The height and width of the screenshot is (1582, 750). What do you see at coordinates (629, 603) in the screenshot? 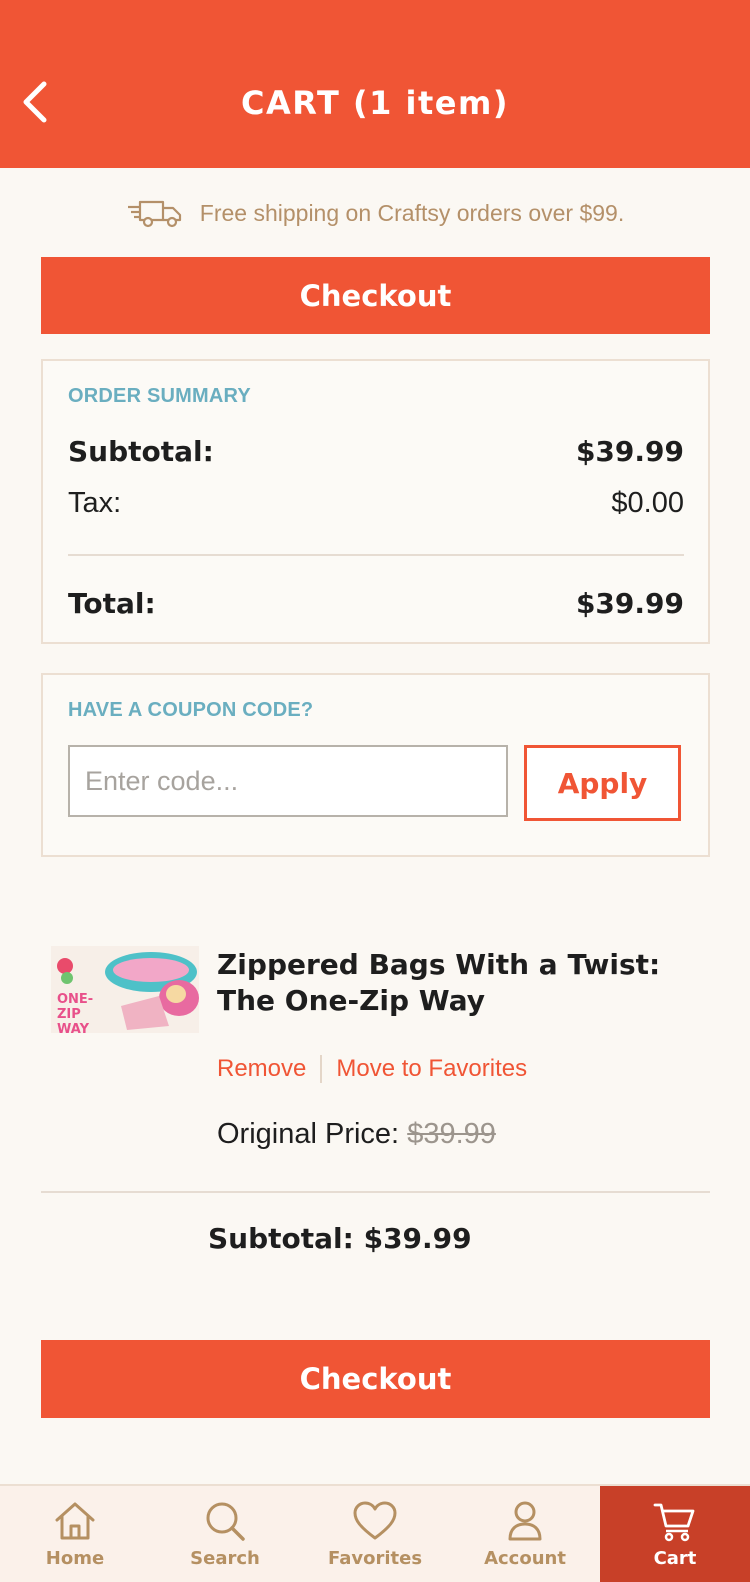
I see `total-value: $39.99` at bounding box center [629, 603].